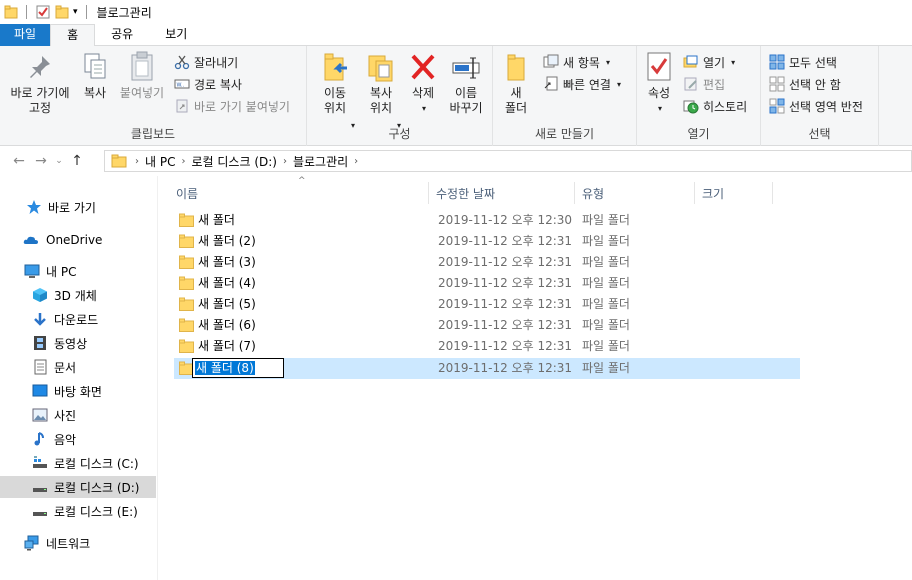  I want to click on recent-locations-icon: ⌄, so click(59, 161).